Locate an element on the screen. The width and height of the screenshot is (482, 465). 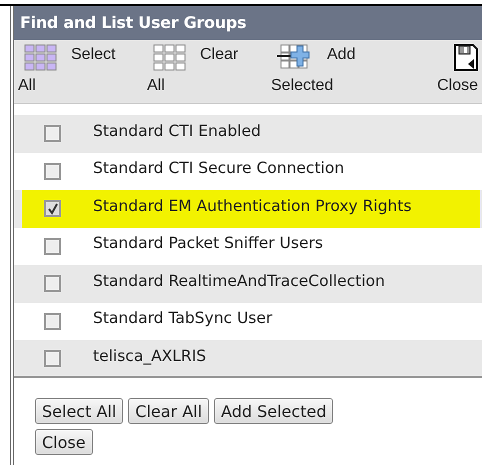
group-name: Standard RealtimeAndTraceCollection is located at coordinates (239, 281).